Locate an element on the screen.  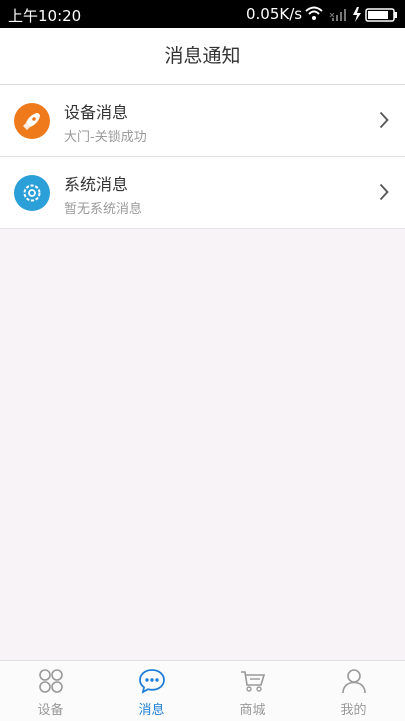
battery-icon is located at coordinates (381, 15).